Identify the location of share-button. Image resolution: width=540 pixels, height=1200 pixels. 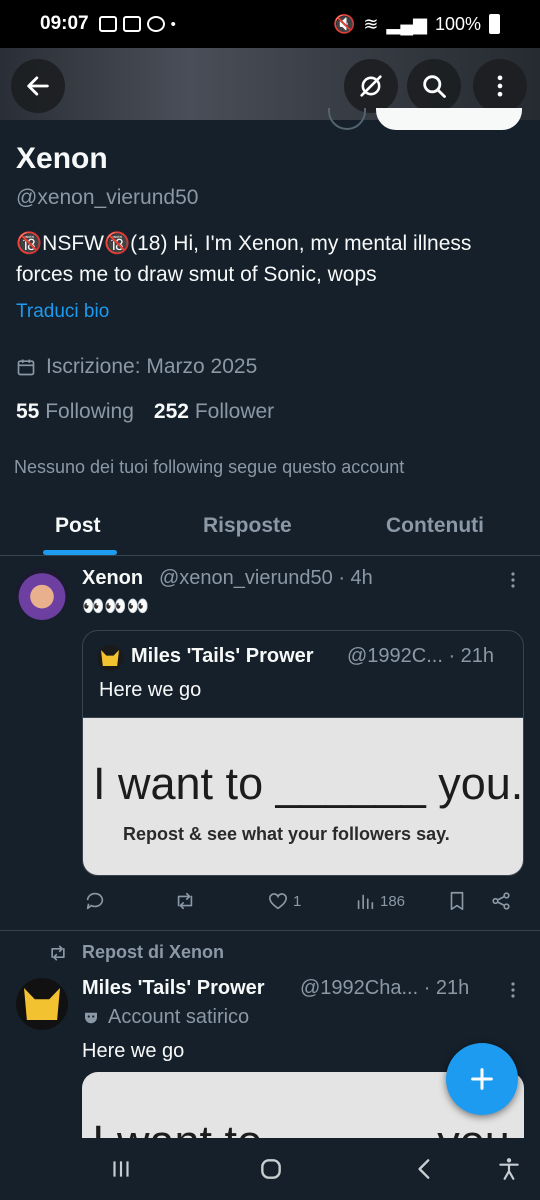
(501, 901).